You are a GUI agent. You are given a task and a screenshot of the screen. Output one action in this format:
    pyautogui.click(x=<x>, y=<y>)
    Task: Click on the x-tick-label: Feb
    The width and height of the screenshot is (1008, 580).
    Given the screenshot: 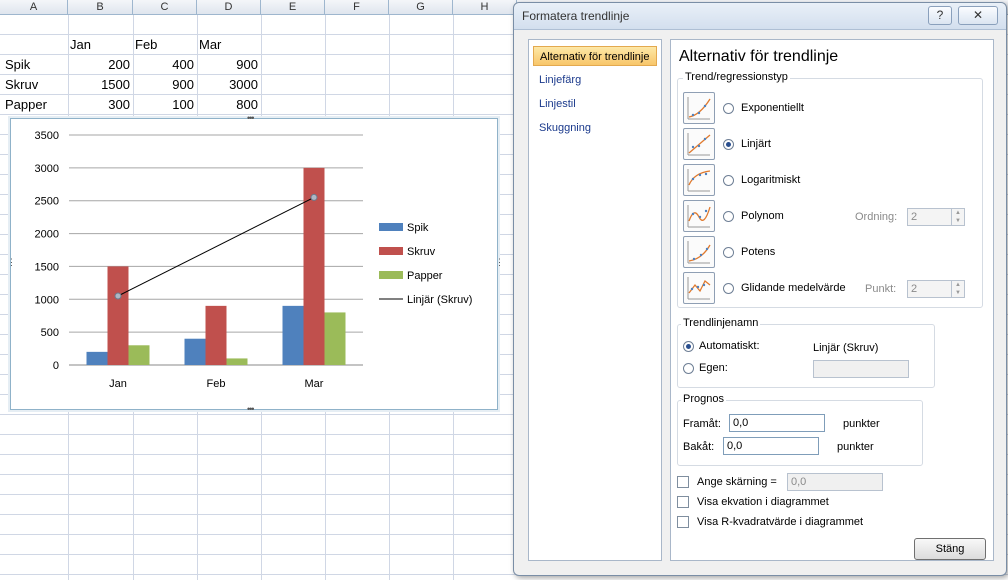 What is the action you would take?
    pyautogui.click(x=216, y=384)
    